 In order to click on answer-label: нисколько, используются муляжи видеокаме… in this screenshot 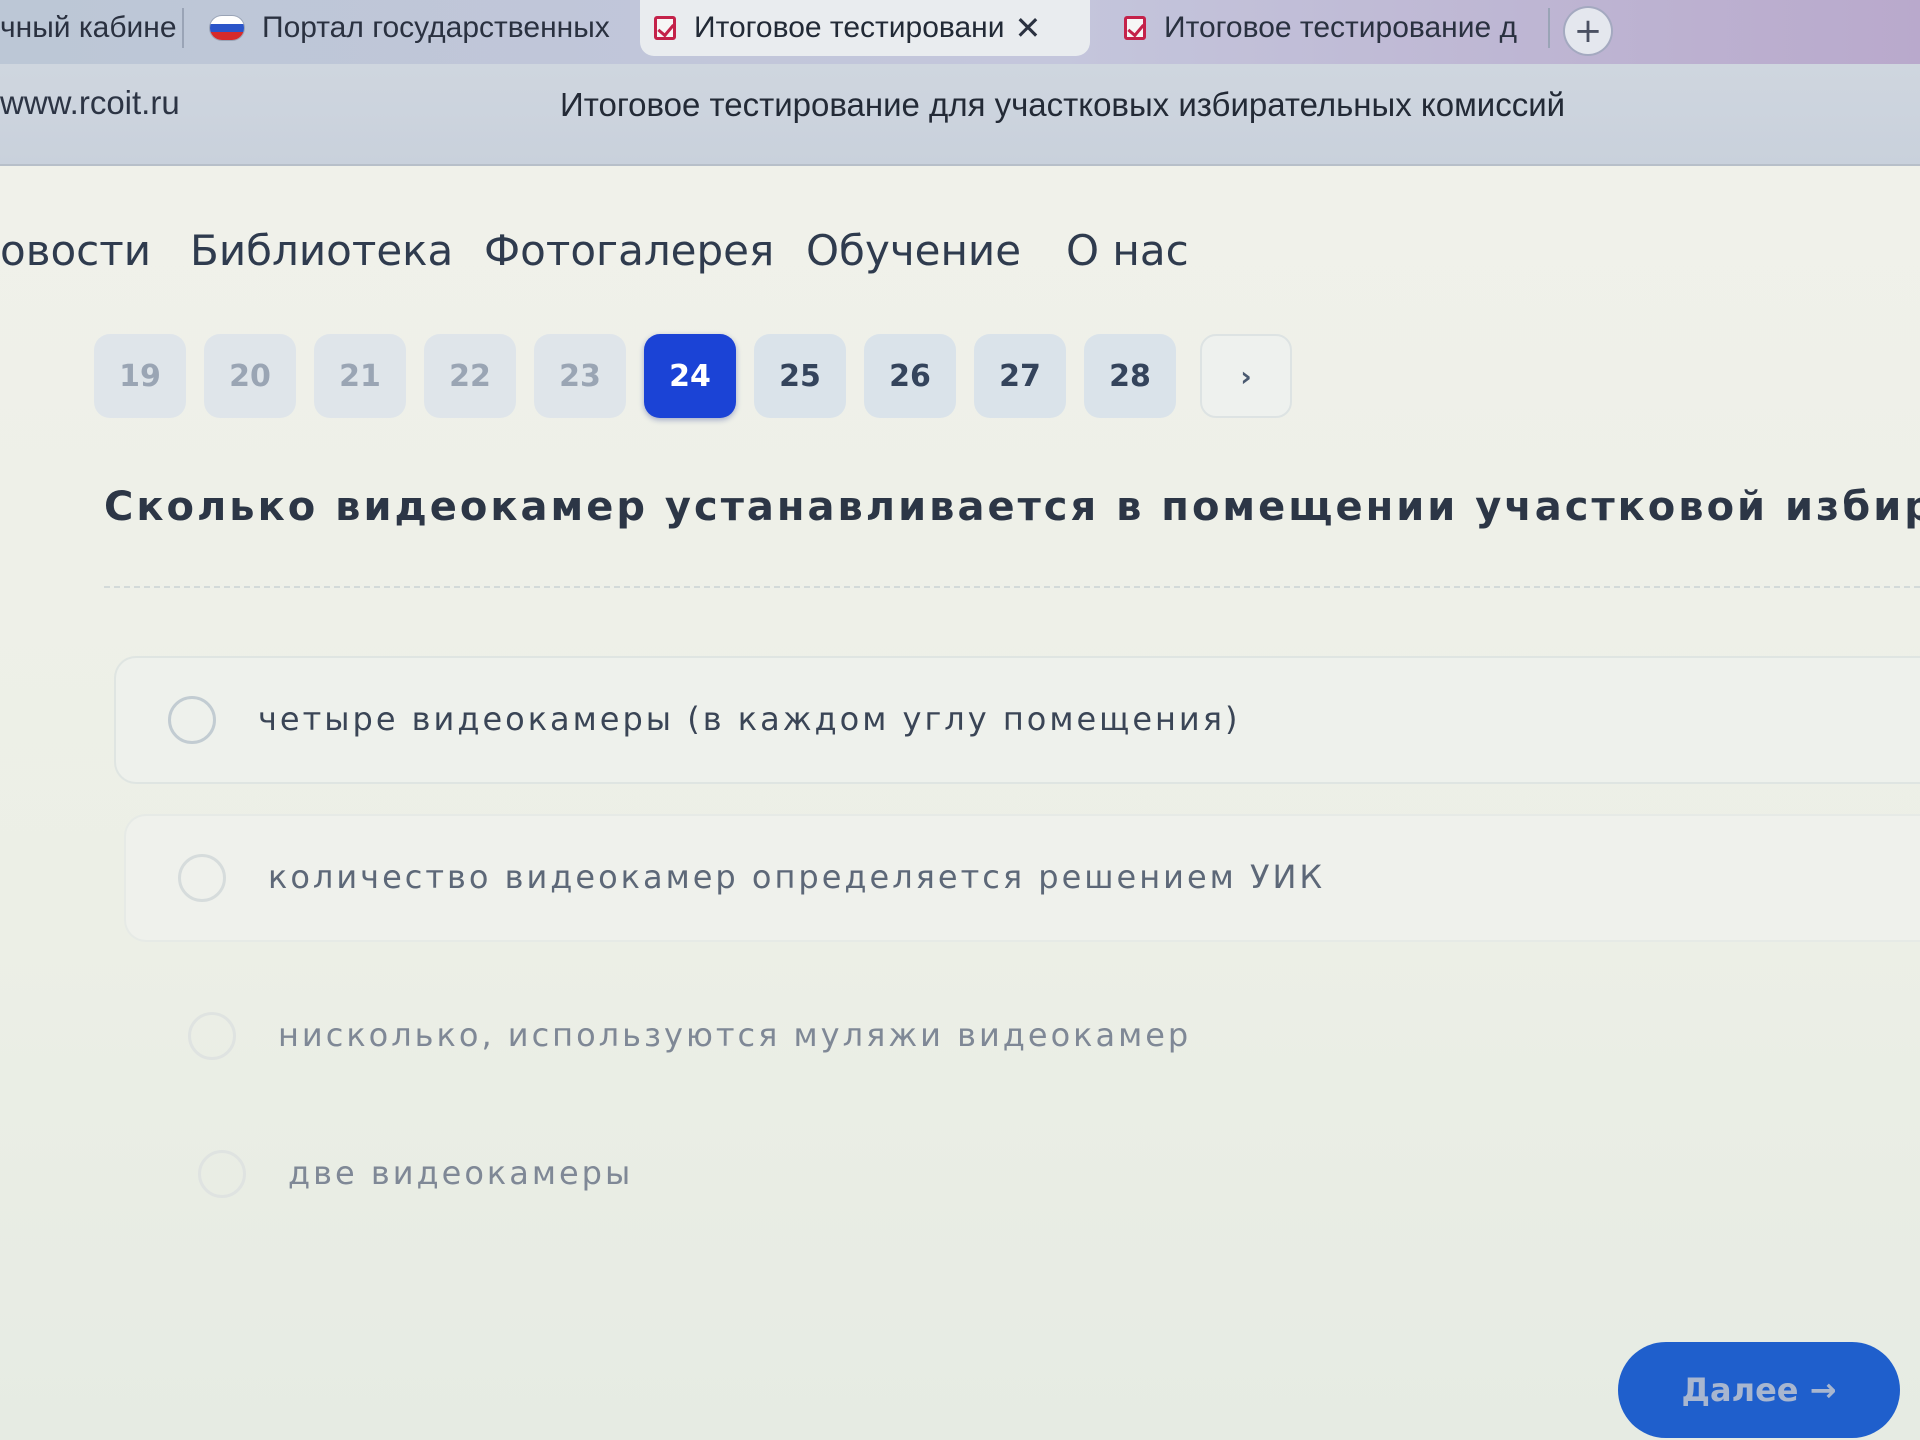, I will do `click(735, 1035)`.